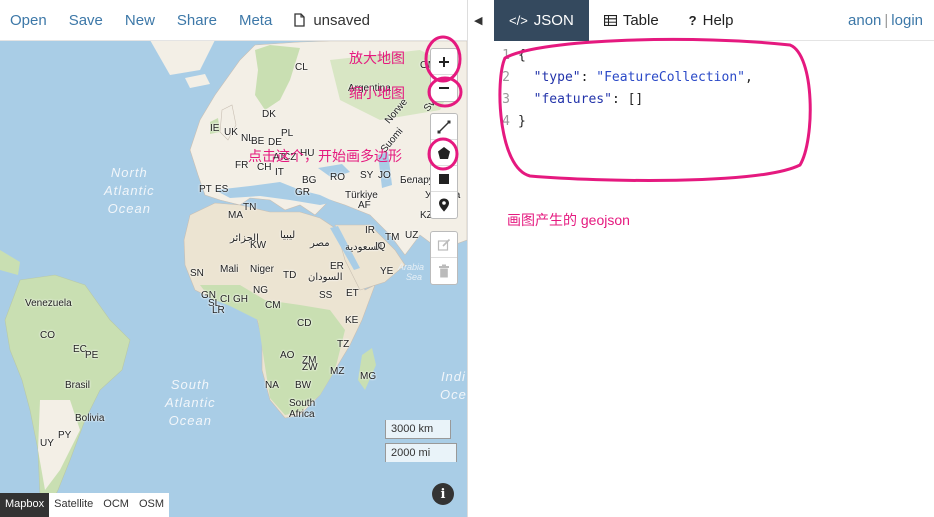 This screenshot has height=517, width=934. Describe the element at coordinates (302, 192) in the screenshot. I see `country-label: GR` at that location.